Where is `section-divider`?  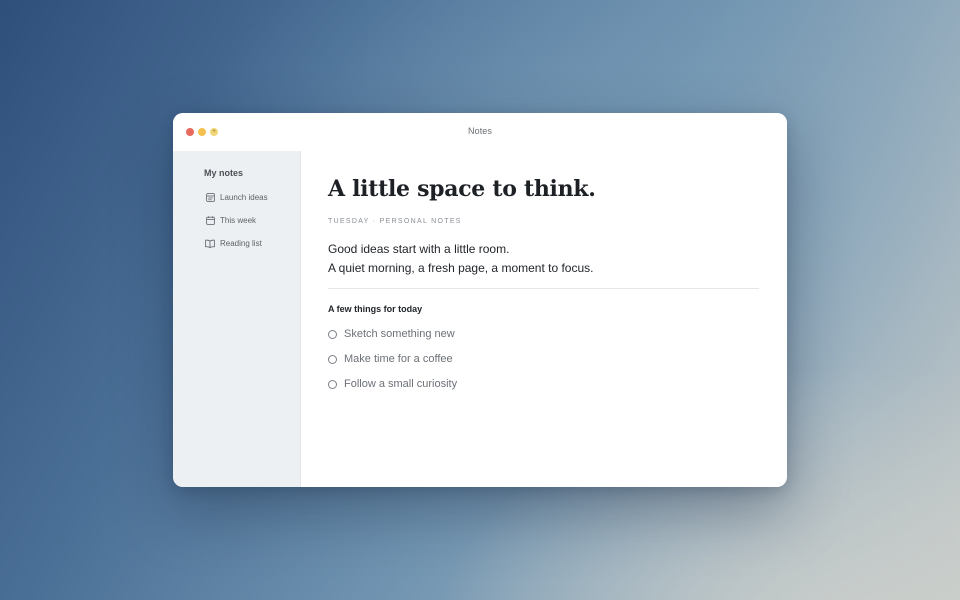 section-divider is located at coordinates (543, 288).